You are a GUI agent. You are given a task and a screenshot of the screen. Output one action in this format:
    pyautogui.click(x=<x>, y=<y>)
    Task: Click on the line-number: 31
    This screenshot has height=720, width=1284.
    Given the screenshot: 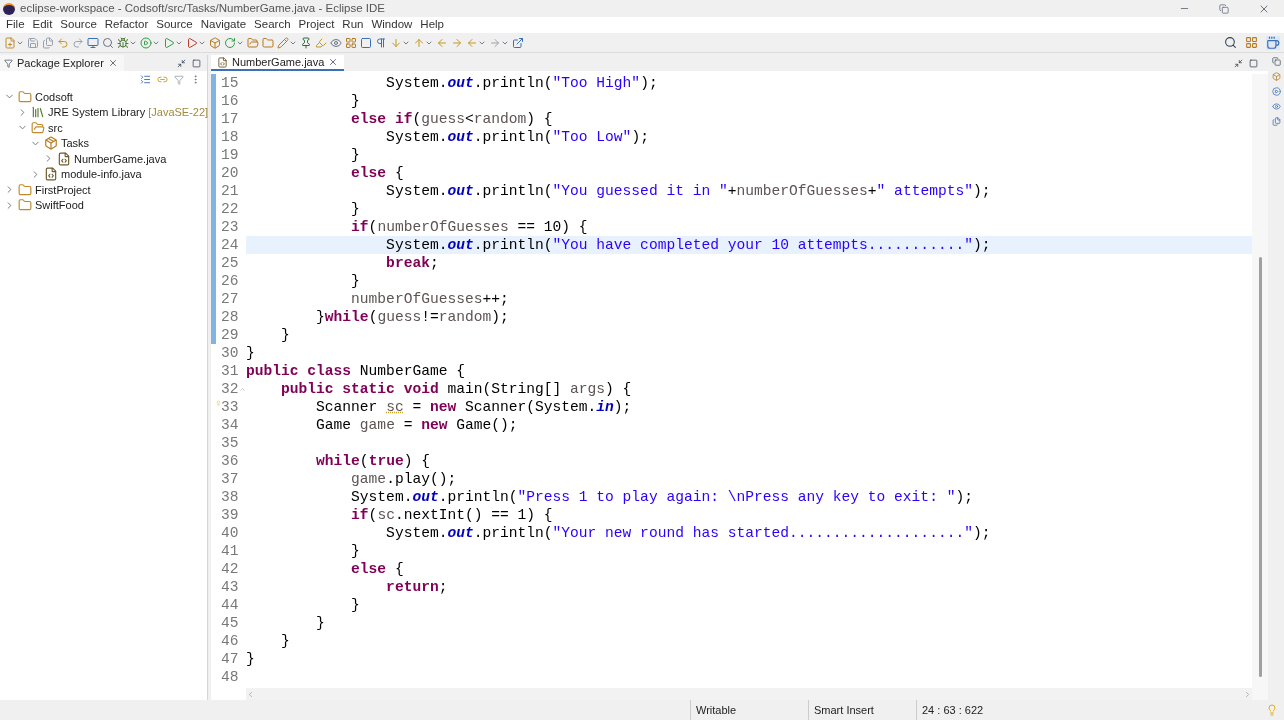 What is the action you would take?
    pyautogui.click(x=230, y=371)
    